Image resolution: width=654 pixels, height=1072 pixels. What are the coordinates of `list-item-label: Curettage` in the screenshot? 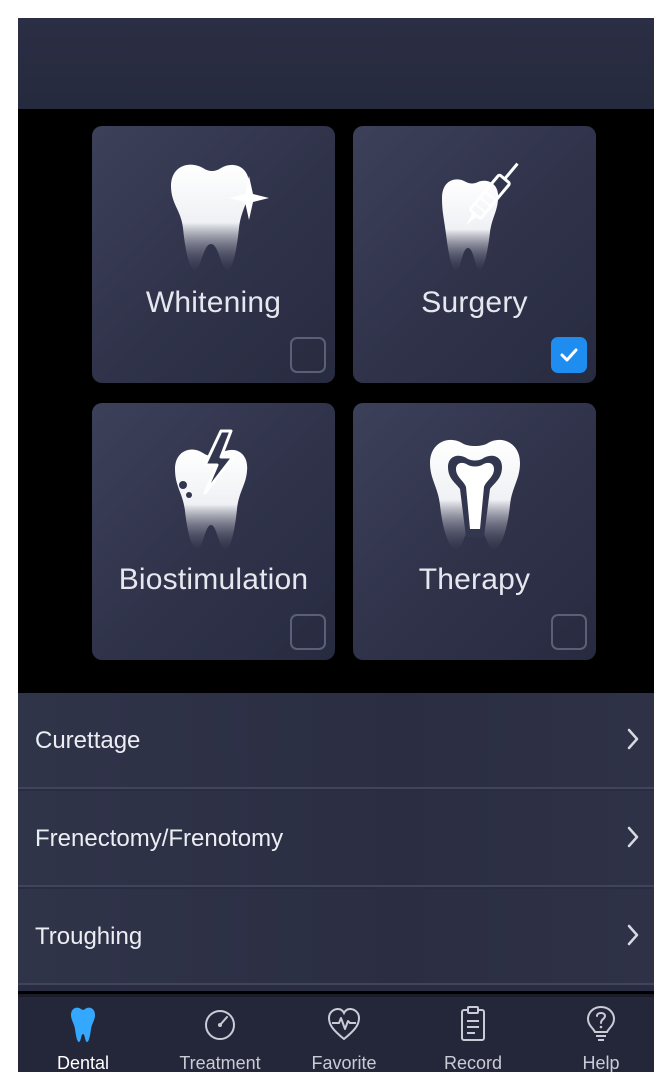 It's located at (88, 740).